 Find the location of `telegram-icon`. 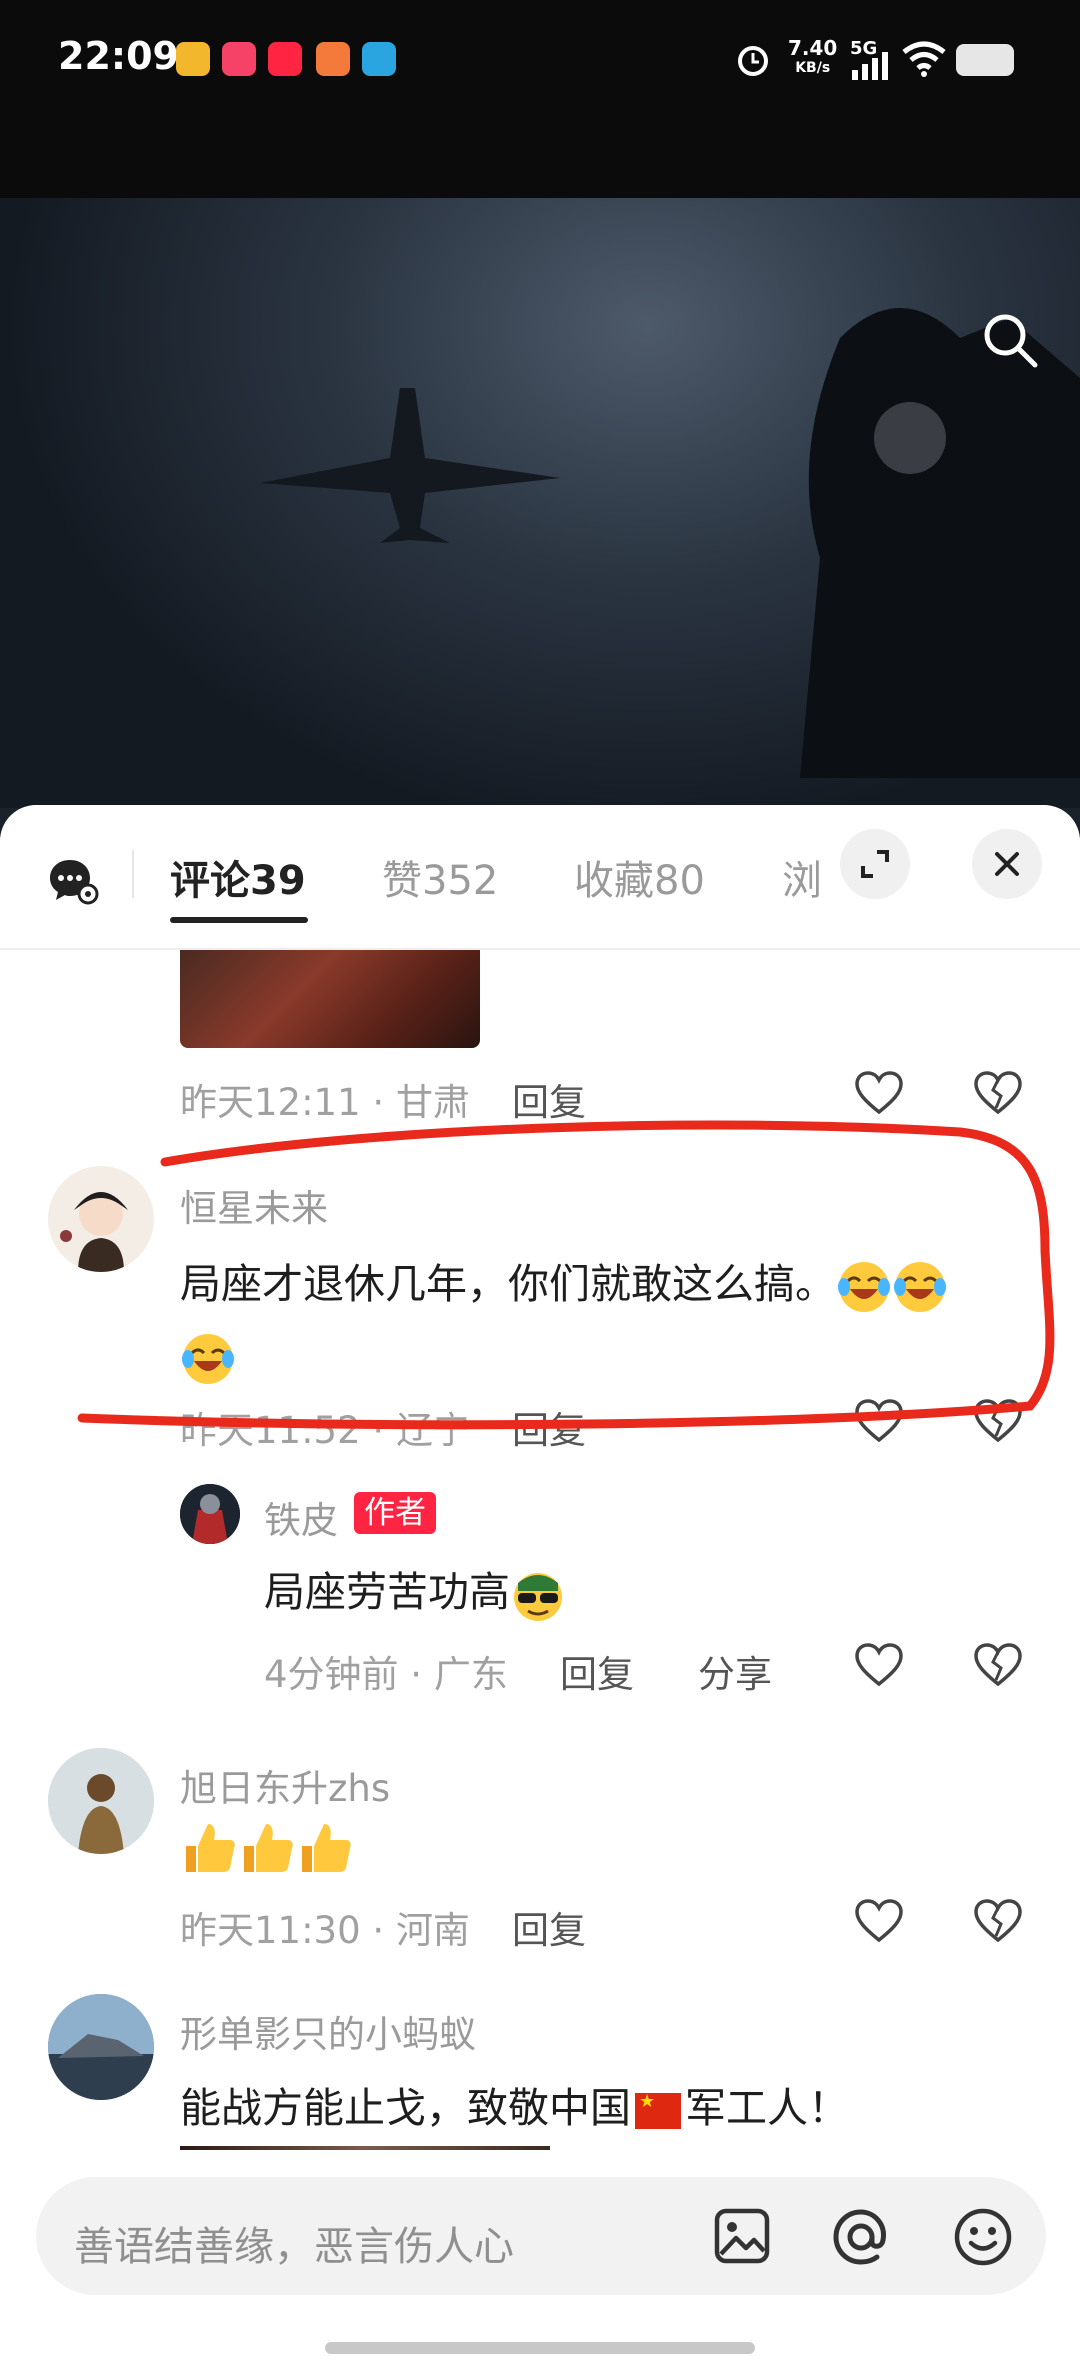

telegram-icon is located at coordinates (379, 59).